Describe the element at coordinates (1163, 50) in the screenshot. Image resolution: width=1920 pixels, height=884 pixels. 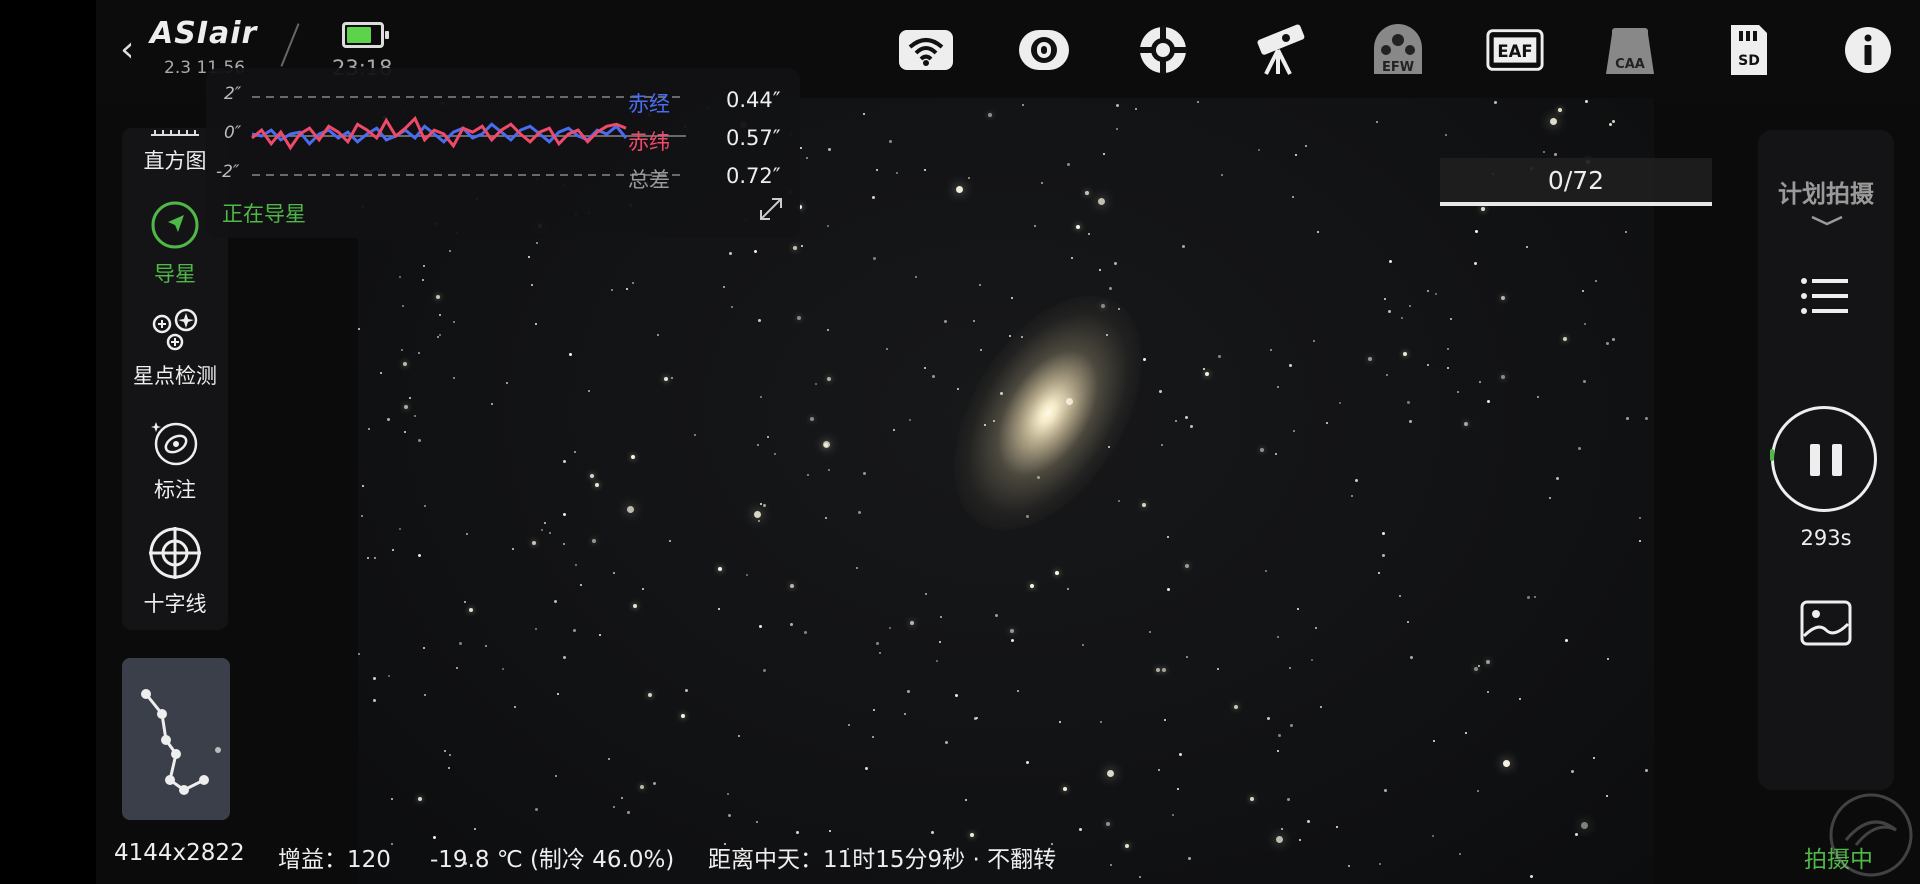
I see `guide-scope-icon` at that location.